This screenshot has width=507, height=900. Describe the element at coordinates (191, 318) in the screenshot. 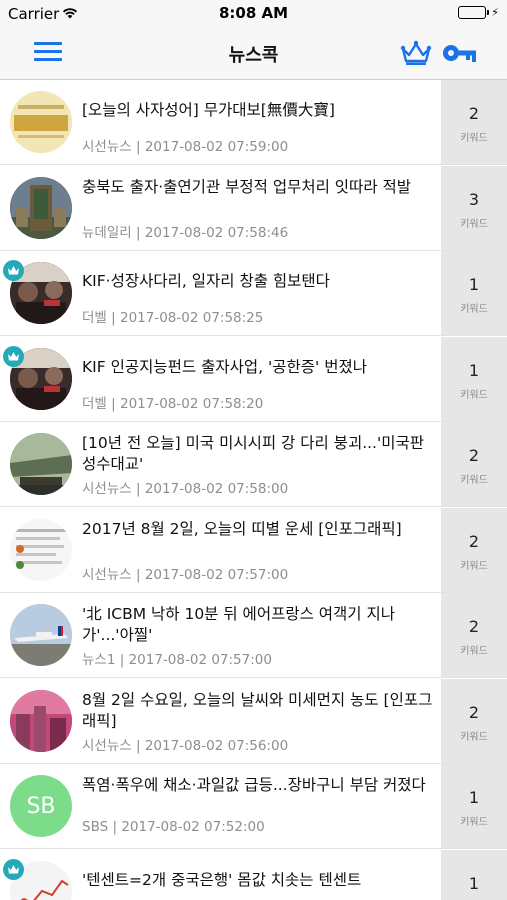

I see `article-time: 2017-08-02 07:58:25` at that location.